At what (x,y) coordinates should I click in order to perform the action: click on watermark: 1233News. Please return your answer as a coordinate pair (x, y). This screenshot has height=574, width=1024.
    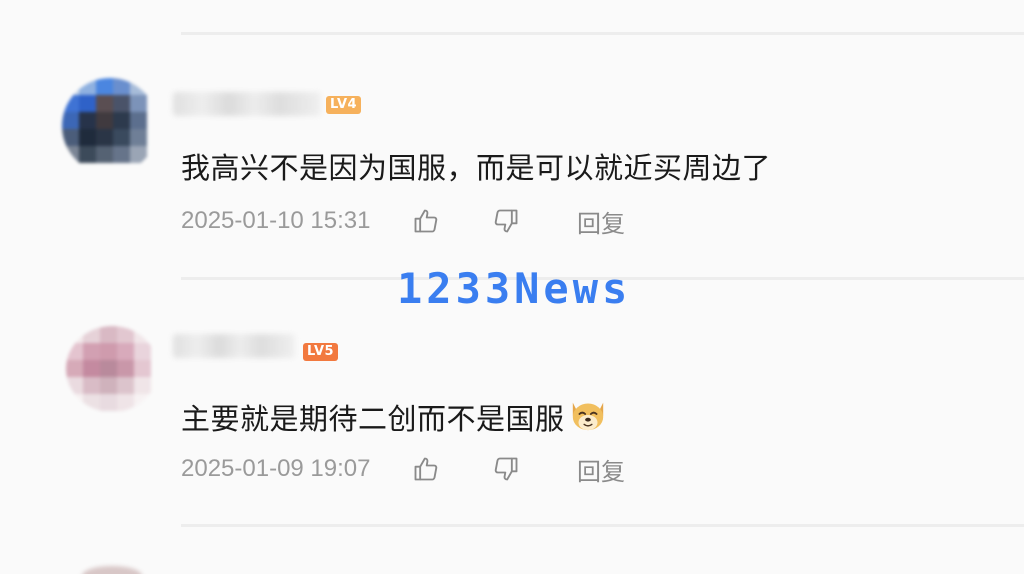
    Looking at the image, I should click on (514, 288).